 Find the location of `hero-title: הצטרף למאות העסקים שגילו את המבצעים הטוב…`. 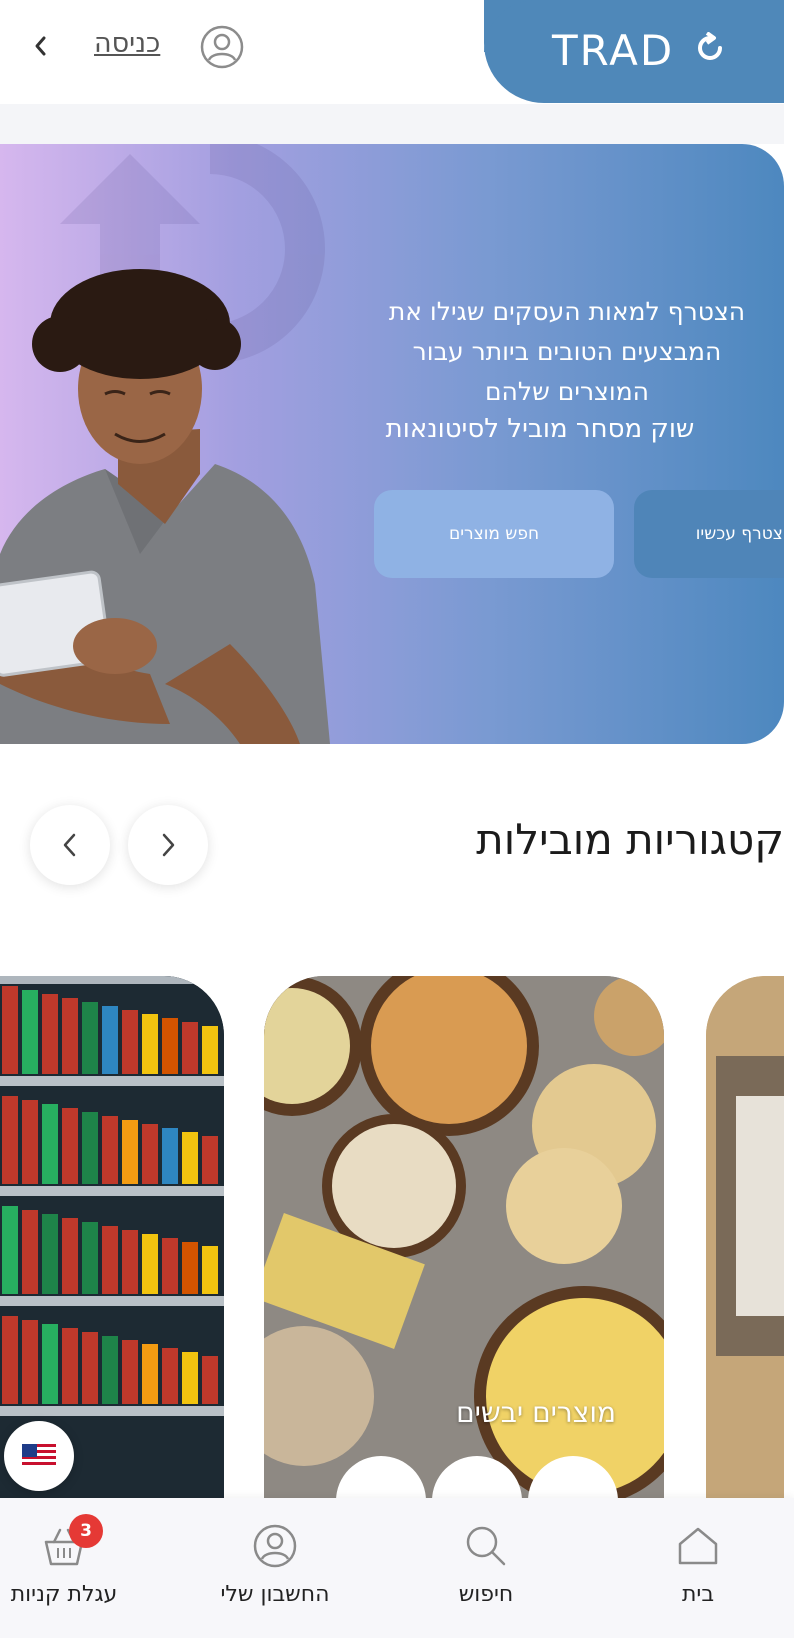

hero-title: הצטרף למאות העסקים שגילו את המבצעים הטוב… is located at coordinates (567, 351).